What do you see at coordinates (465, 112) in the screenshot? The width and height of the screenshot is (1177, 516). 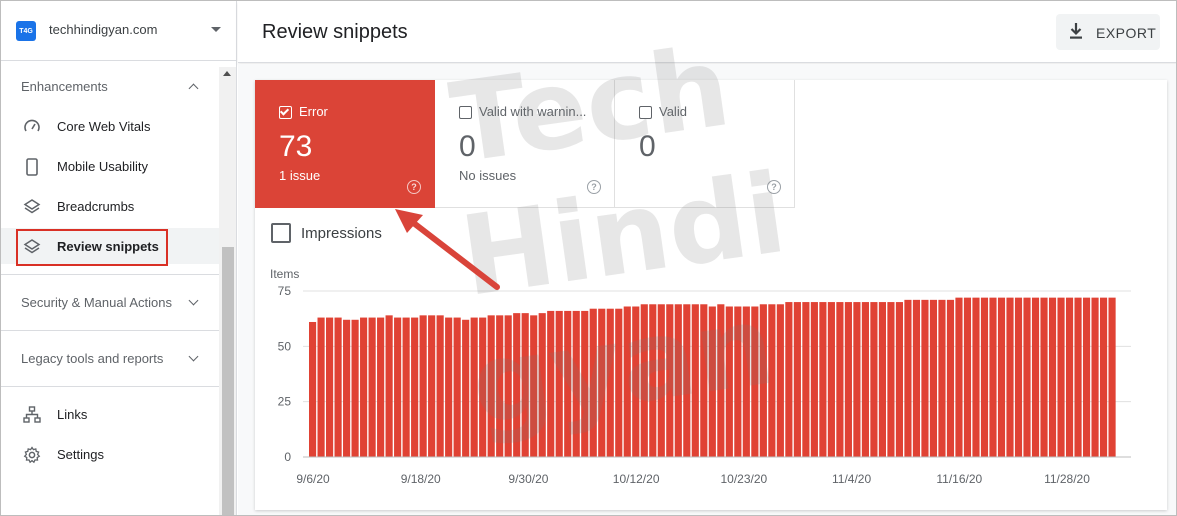 I see `warning-checkbox` at bounding box center [465, 112].